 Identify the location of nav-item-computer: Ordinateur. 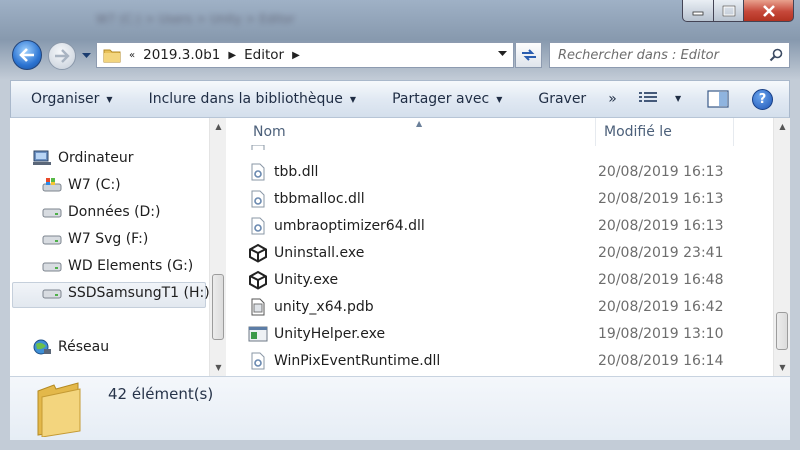
(83, 158).